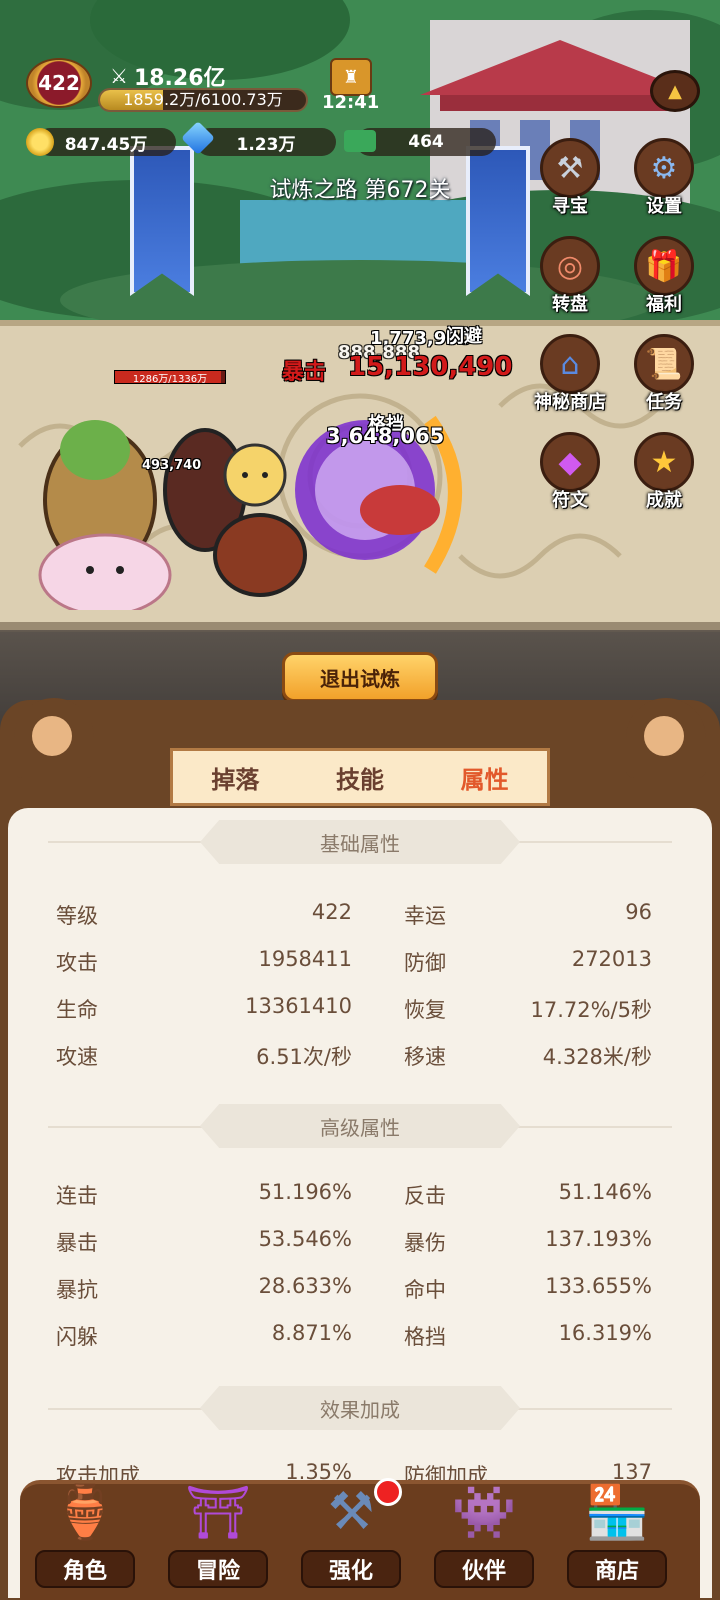  What do you see at coordinates (162, 221) in the screenshot?
I see `left-banner` at bounding box center [162, 221].